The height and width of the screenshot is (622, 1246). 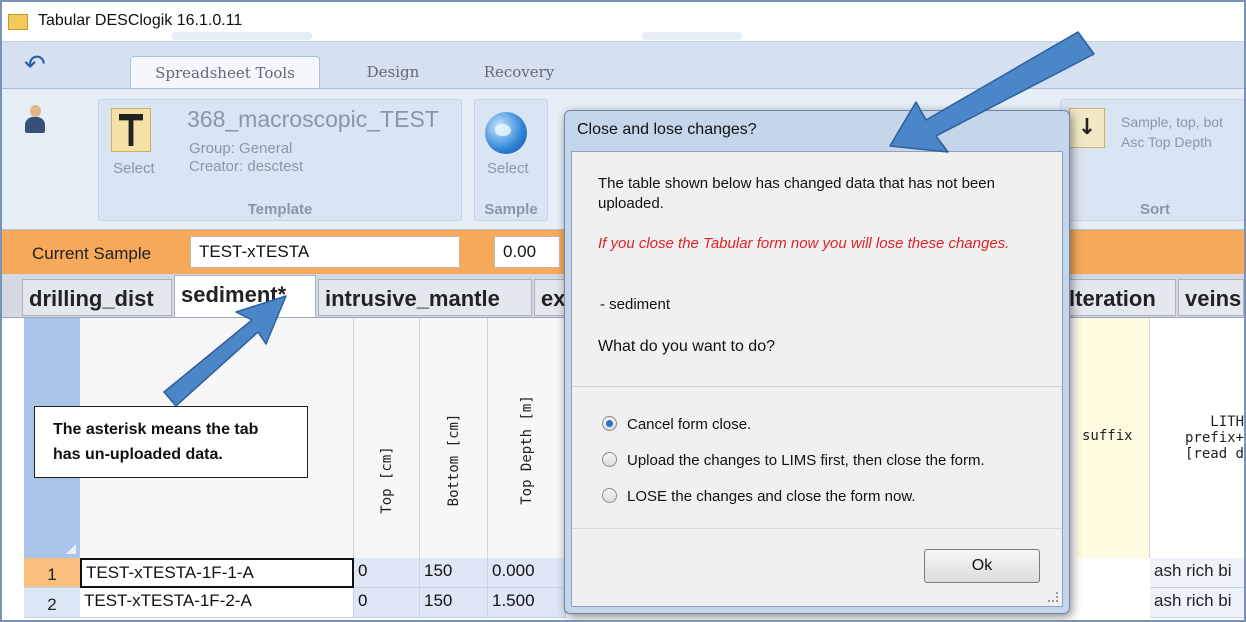 I want to click on tab-veins: veins, so click(x=1211, y=297).